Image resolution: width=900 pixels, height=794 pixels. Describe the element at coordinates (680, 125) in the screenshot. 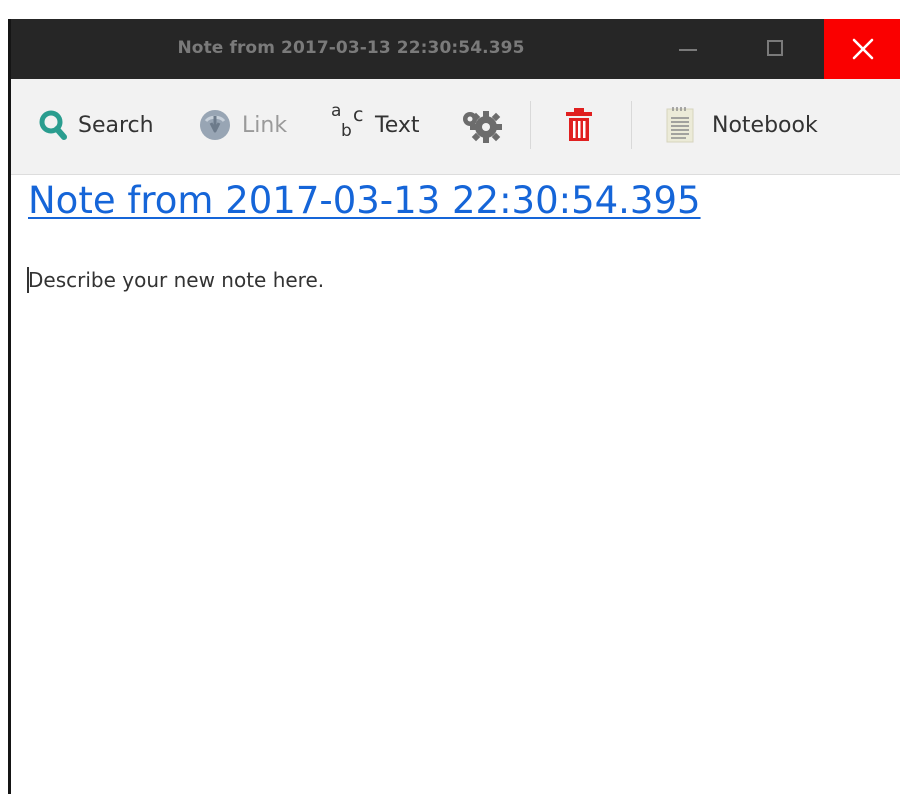

I see `notebook-icon` at that location.